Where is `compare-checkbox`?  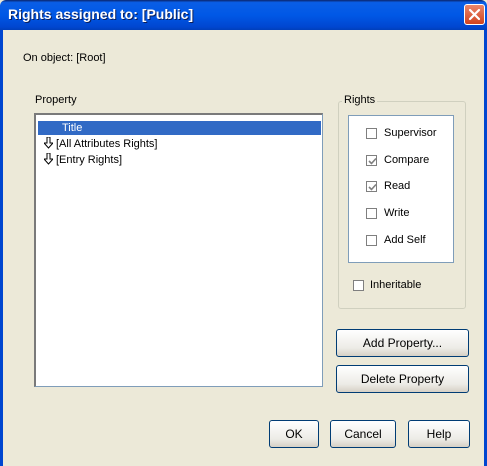 compare-checkbox is located at coordinates (371, 160).